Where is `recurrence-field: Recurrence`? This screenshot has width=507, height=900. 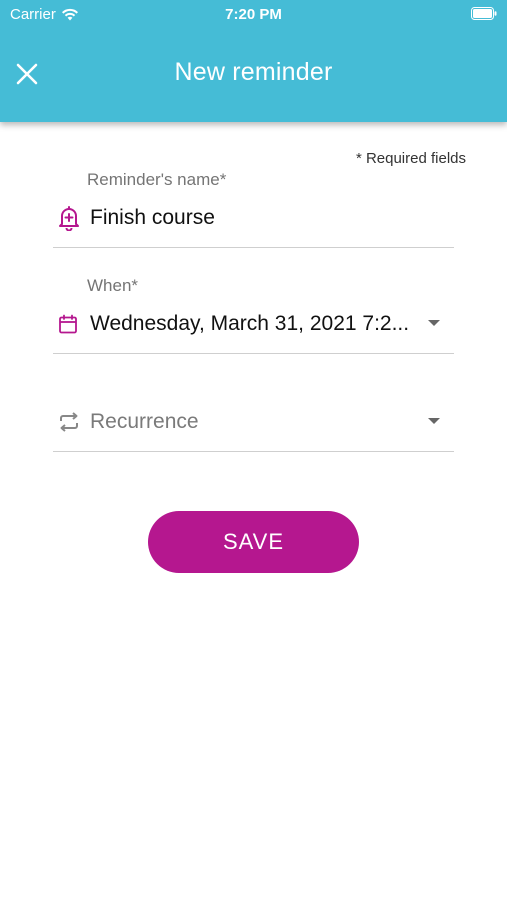
recurrence-field: Recurrence is located at coordinates (253, 427).